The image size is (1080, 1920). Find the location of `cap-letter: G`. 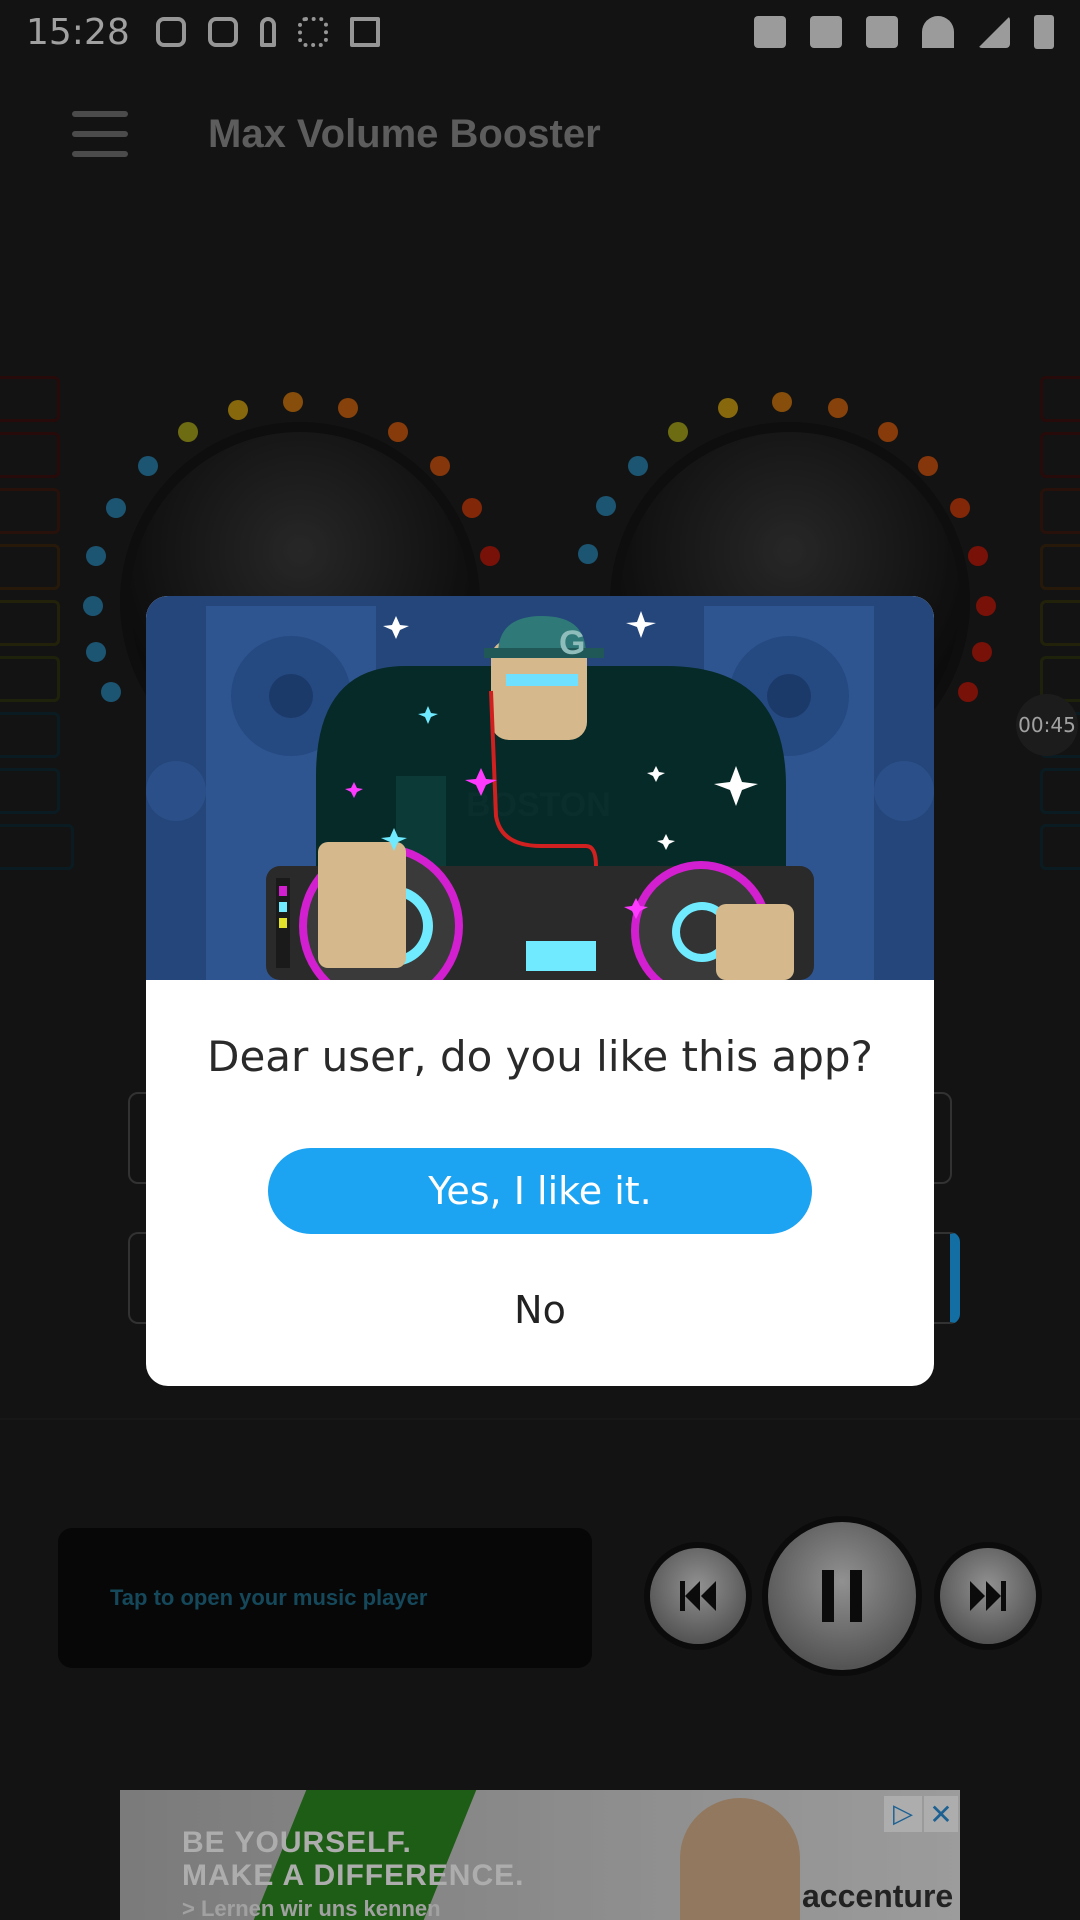

cap-letter: G is located at coordinates (572, 643).